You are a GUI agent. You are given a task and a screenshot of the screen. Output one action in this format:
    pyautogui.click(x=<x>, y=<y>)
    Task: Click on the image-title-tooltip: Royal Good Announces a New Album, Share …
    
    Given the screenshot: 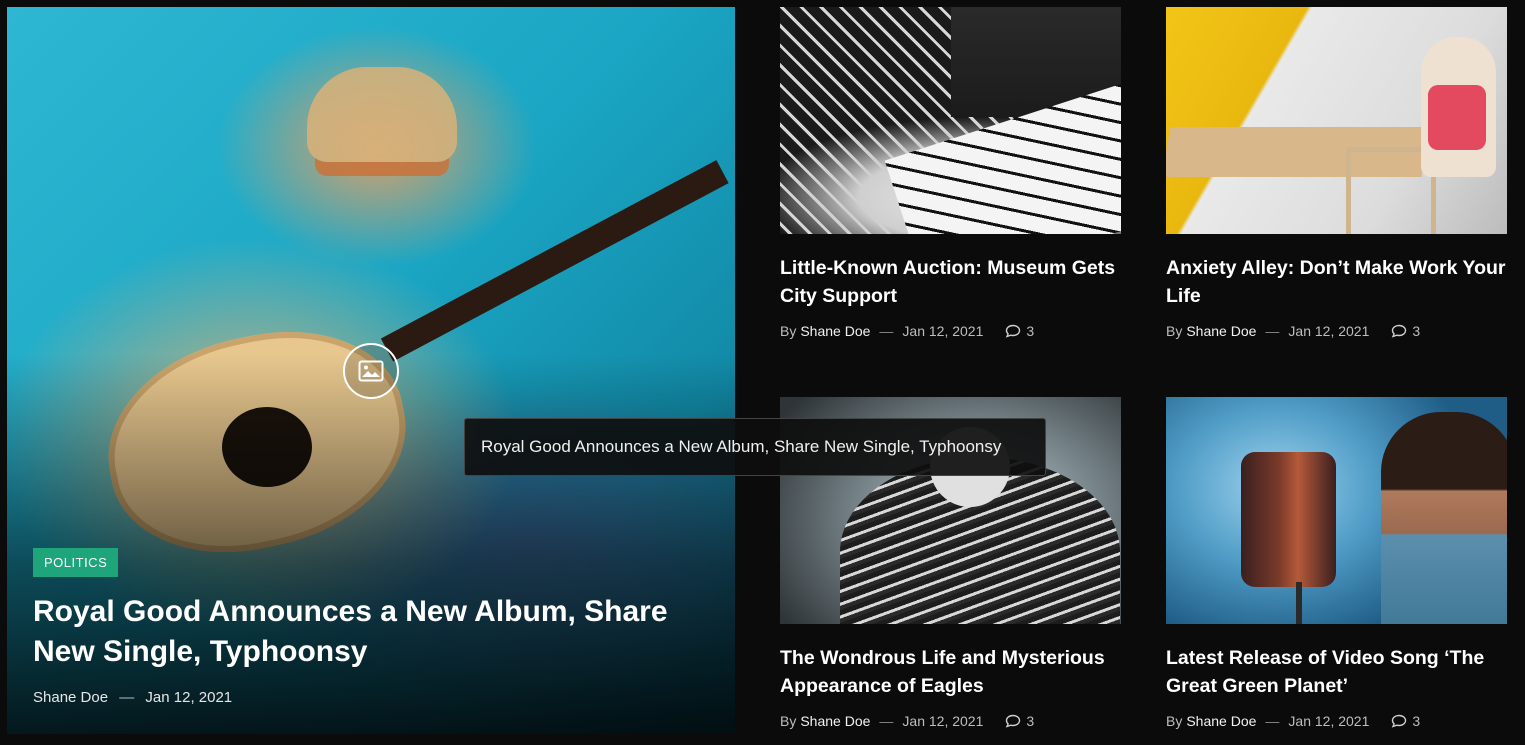 What is the action you would take?
    pyautogui.click(x=755, y=447)
    